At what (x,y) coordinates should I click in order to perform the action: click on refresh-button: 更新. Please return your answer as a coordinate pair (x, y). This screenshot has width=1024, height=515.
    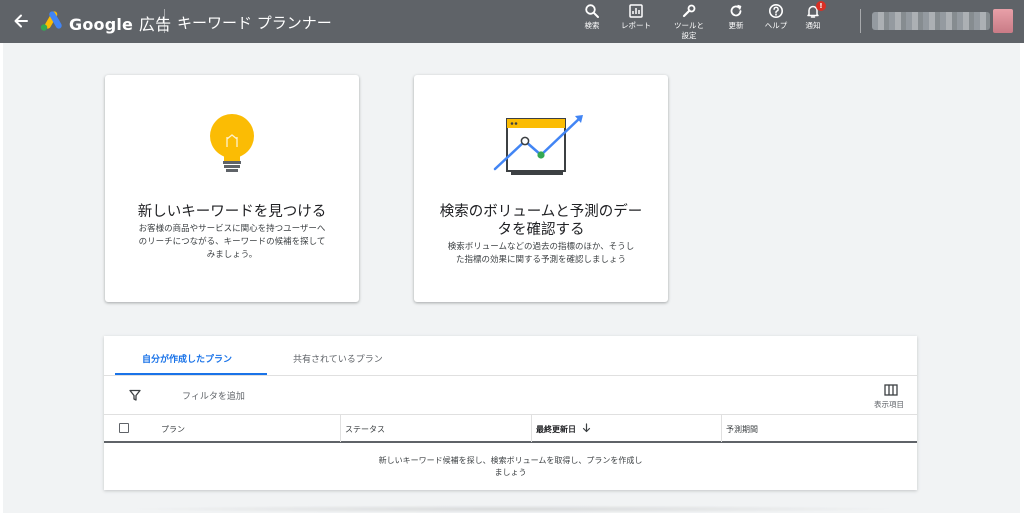
    Looking at the image, I should click on (736, 17).